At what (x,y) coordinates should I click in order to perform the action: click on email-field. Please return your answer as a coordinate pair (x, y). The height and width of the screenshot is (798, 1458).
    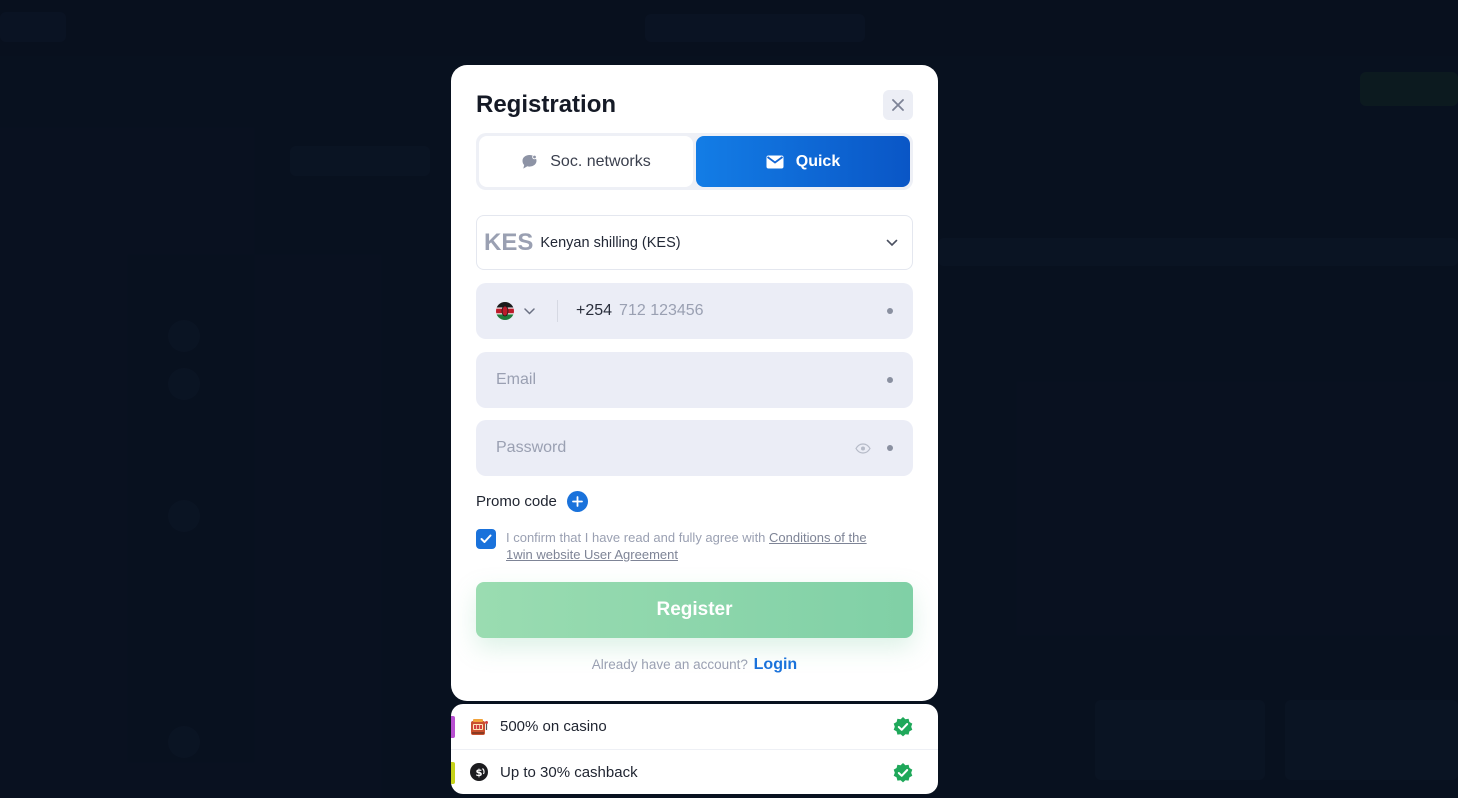
    Looking at the image, I should click on (694, 380).